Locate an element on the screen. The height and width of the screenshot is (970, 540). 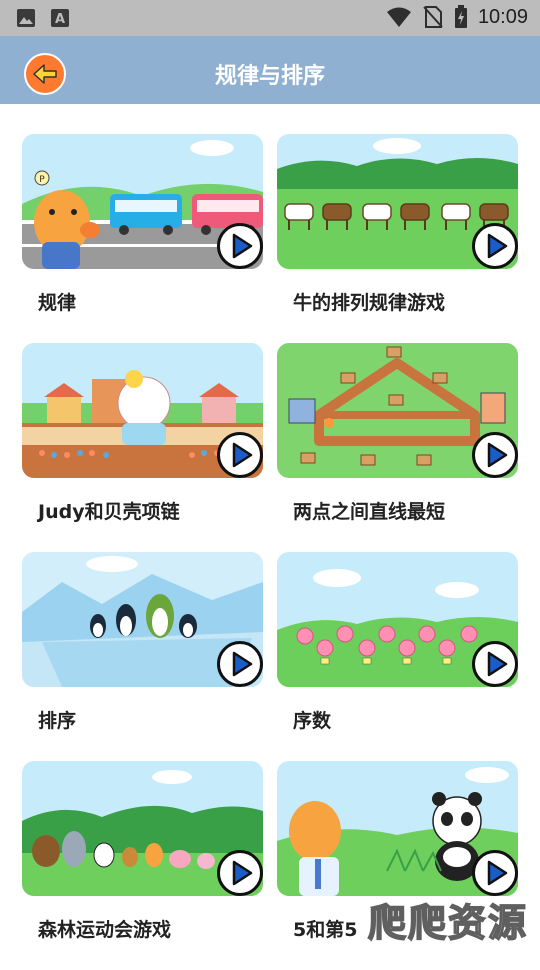
lesson-title: 两点之间直线最短 is located at coordinates (369, 512).